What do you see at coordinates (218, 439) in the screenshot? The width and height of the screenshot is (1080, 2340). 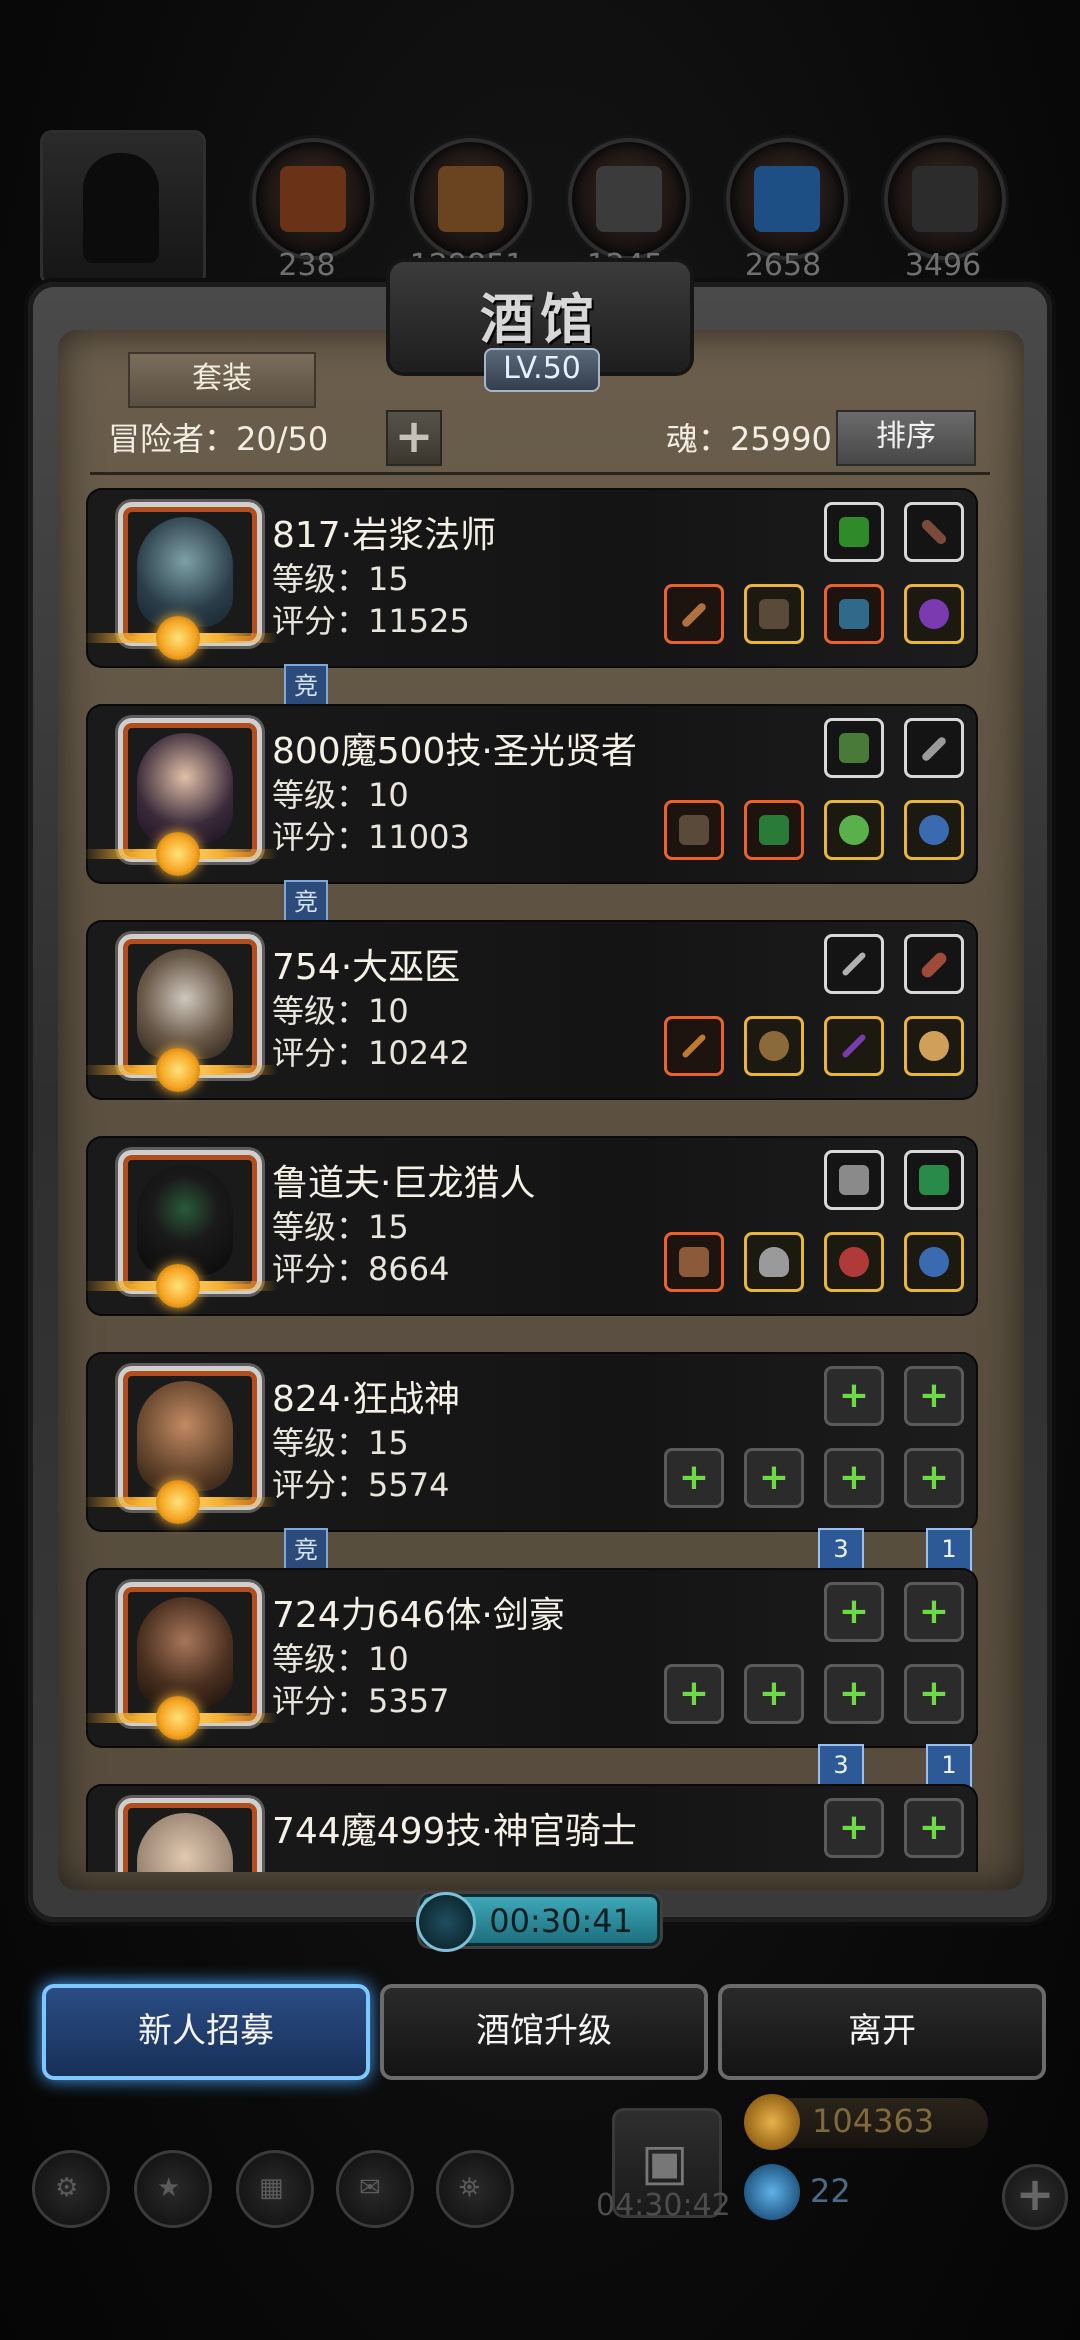 I see `adventurer-count: 冒险者：20/50` at bounding box center [218, 439].